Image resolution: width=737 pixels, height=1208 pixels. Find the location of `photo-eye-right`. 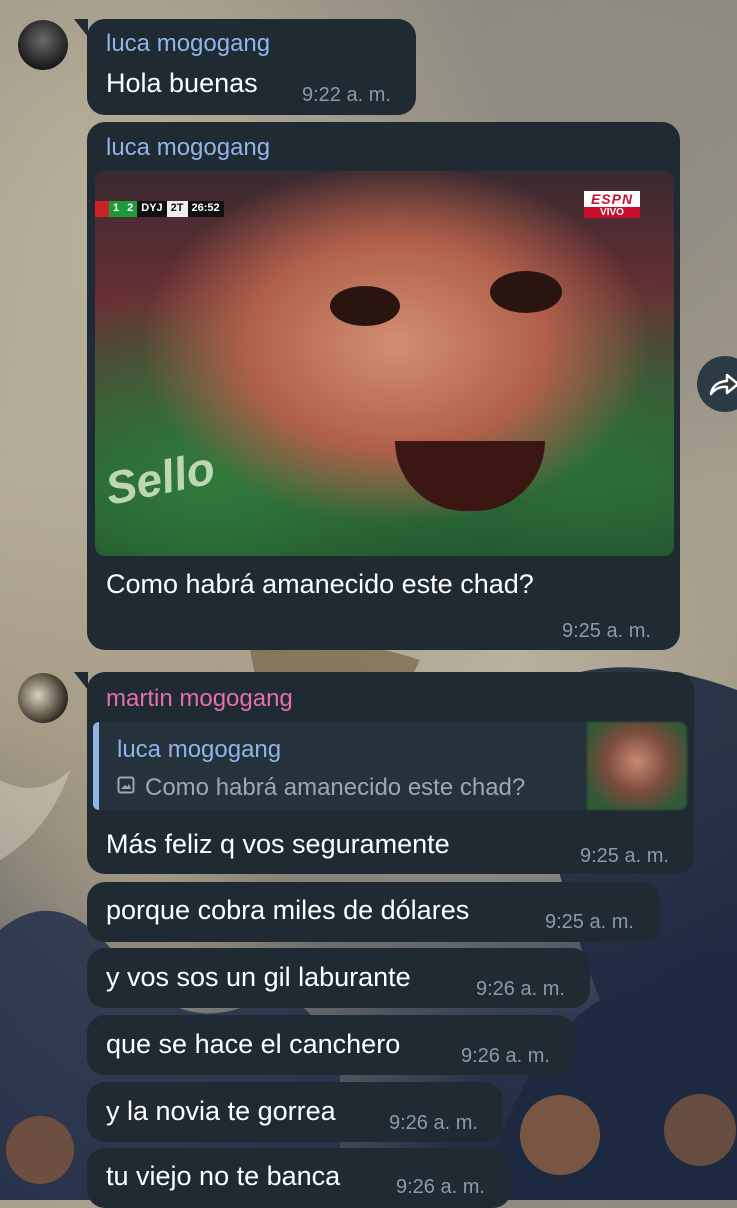

photo-eye-right is located at coordinates (526, 292).